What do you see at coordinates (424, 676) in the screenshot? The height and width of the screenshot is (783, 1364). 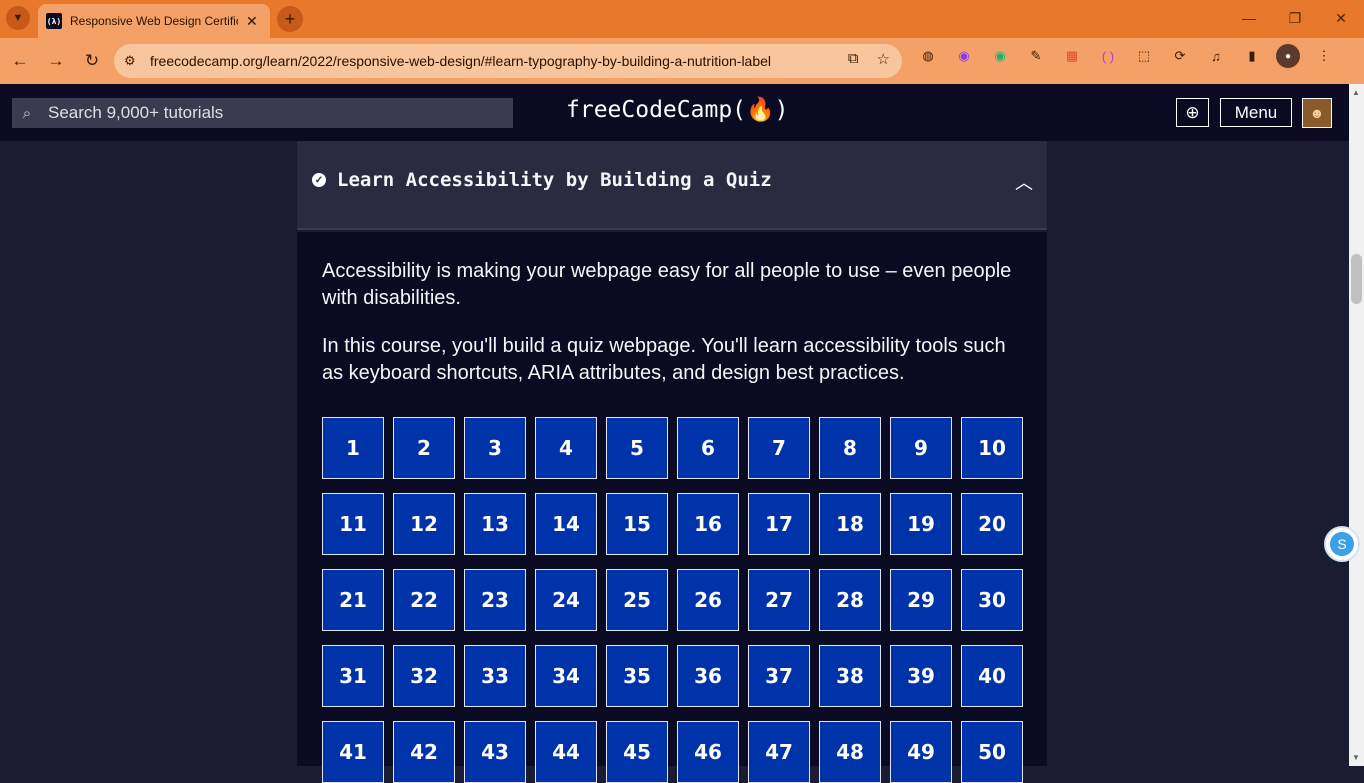 I see `step-button: 32` at bounding box center [424, 676].